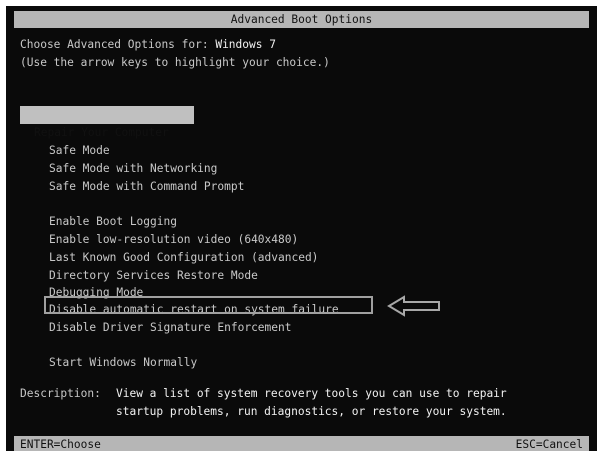 The image size is (603, 451). I want to click on menu-item-safe-mode: Safe Mode, so click(79, 151).